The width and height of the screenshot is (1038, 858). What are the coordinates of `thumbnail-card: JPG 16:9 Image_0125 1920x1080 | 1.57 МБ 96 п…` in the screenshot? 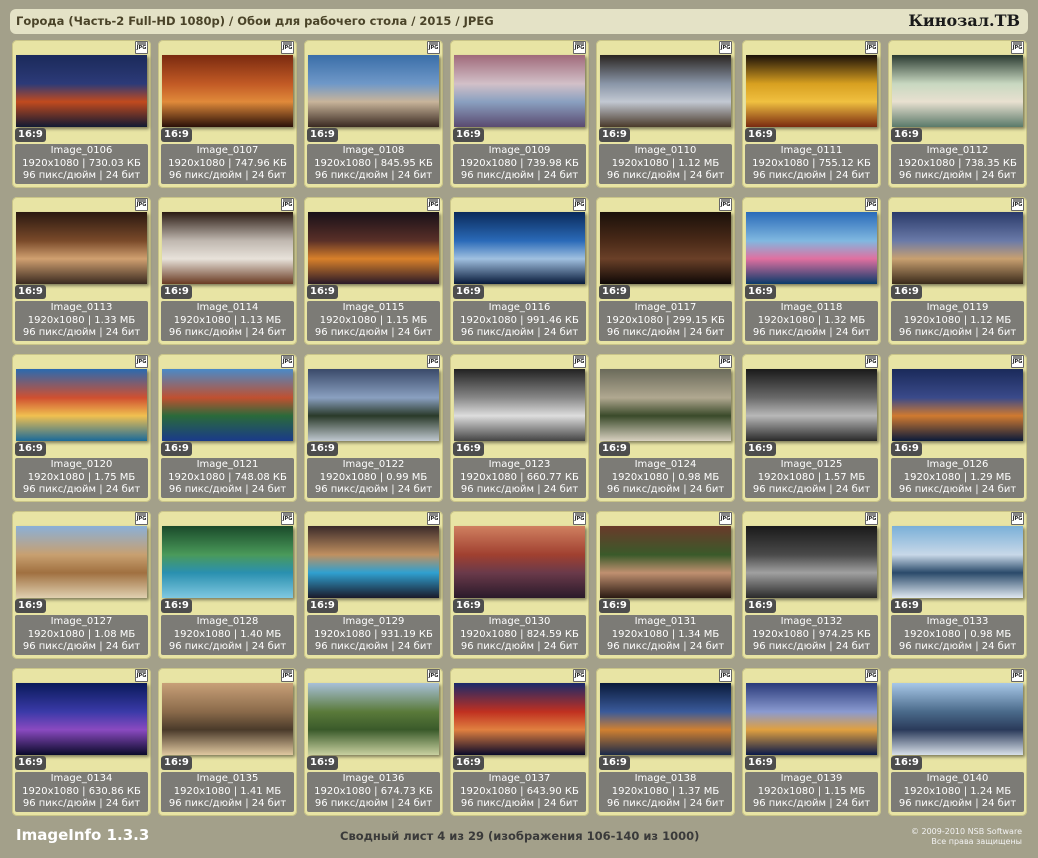 It's located at (811, 428).